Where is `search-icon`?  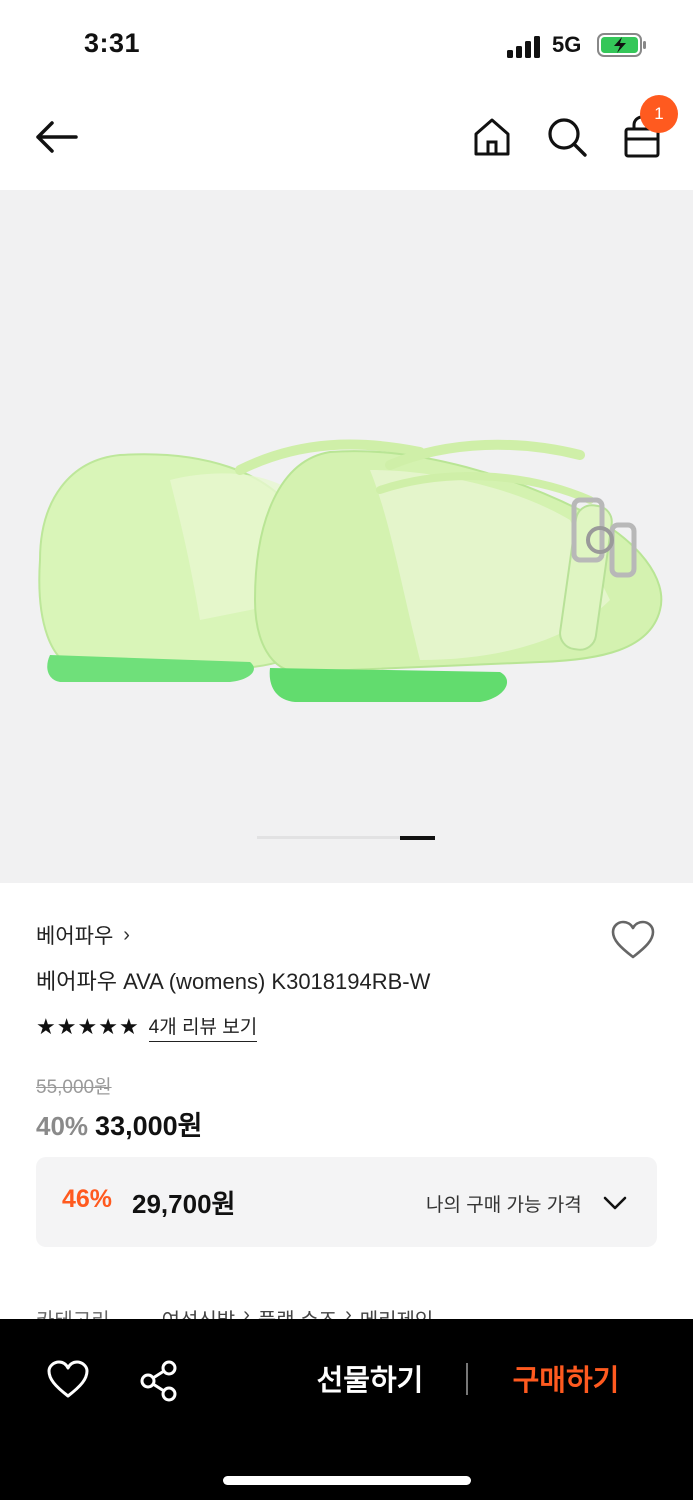 search-icon is located at coordinates (567, 137).